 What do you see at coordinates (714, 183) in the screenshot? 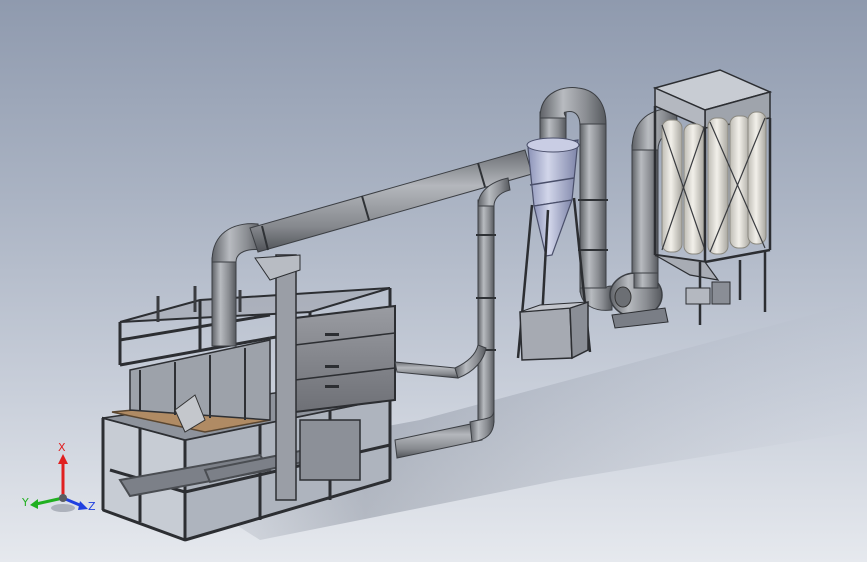
I see `filter-cartridges` at bounding box center [714, 183].